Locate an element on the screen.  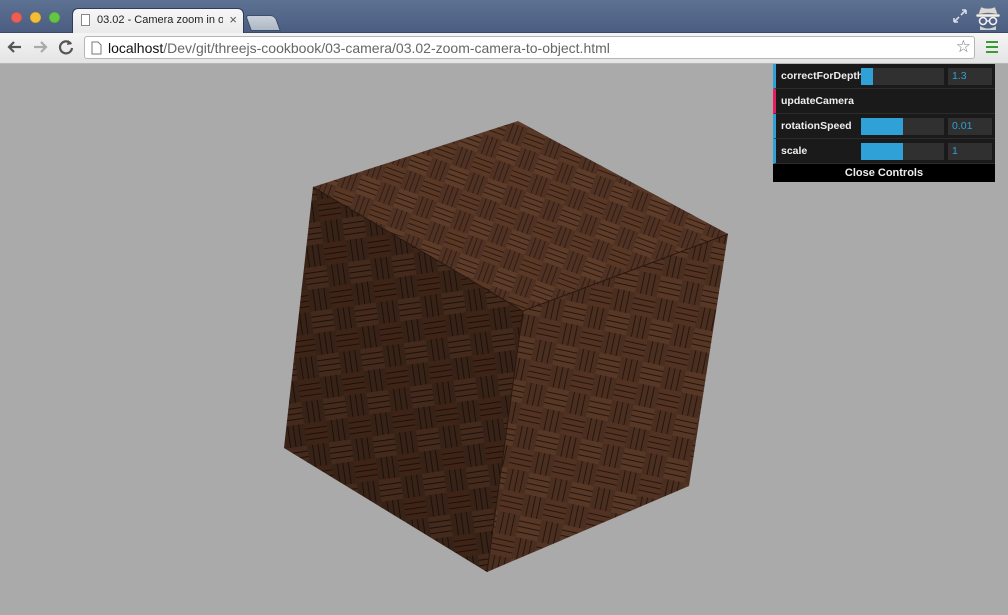
control-rotation-speed: rotationSpeed 0.01 is located at coordinates (884, 126).